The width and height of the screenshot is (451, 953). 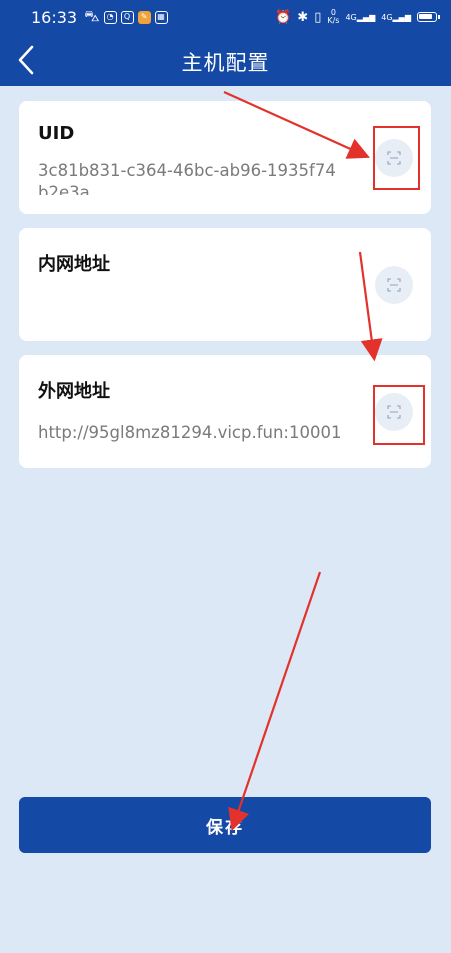 I want to click on extranet-card: 外网地址 http://95gl8mz81294.vicp.fun:10001, so click(x=225, y=411).